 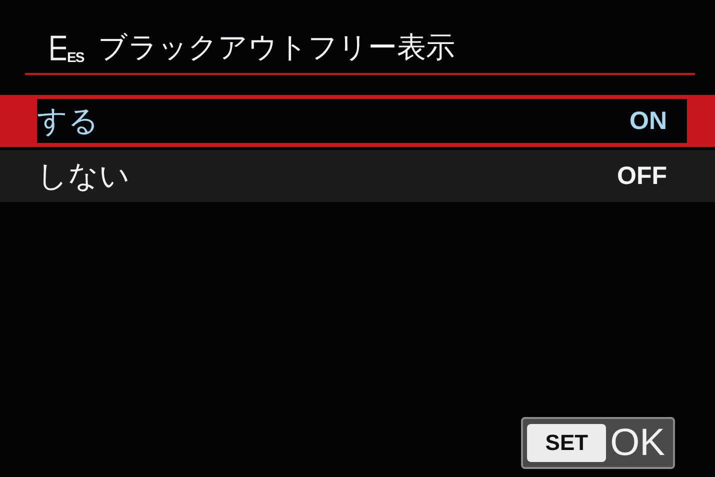 I want to click on option-value: ON, so click(x=648, y=121).